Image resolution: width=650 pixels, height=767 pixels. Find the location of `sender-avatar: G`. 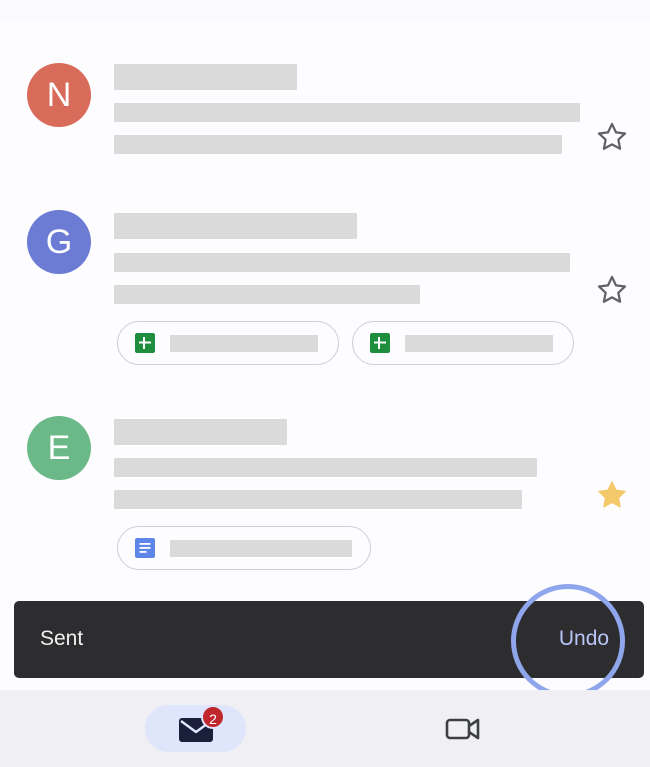

sender-avatar: G is located at coordinates (59, 242).